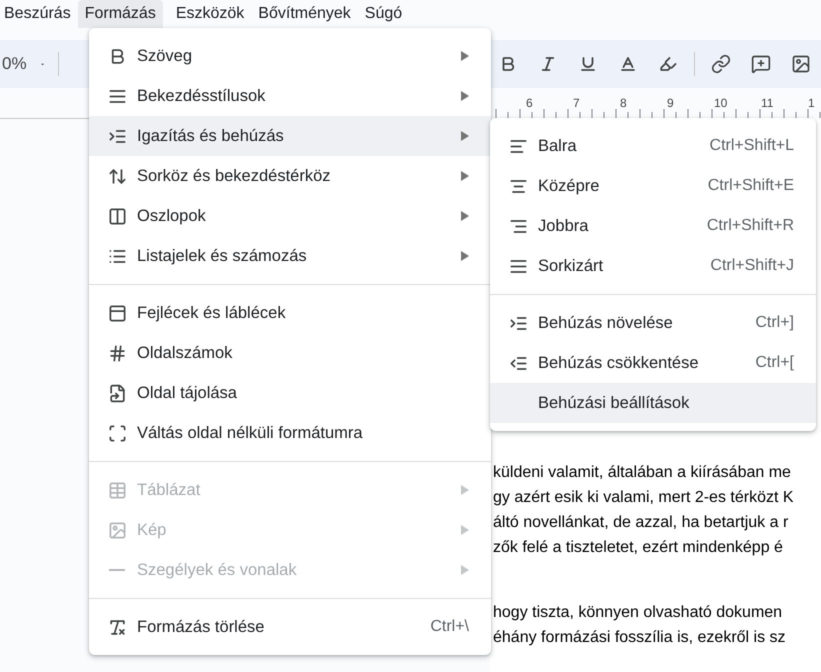 Image resolution: width=821 pixels, height=672 pixels. I want to click on menu-item: Bekezdésstílusok, so click(290, 96).